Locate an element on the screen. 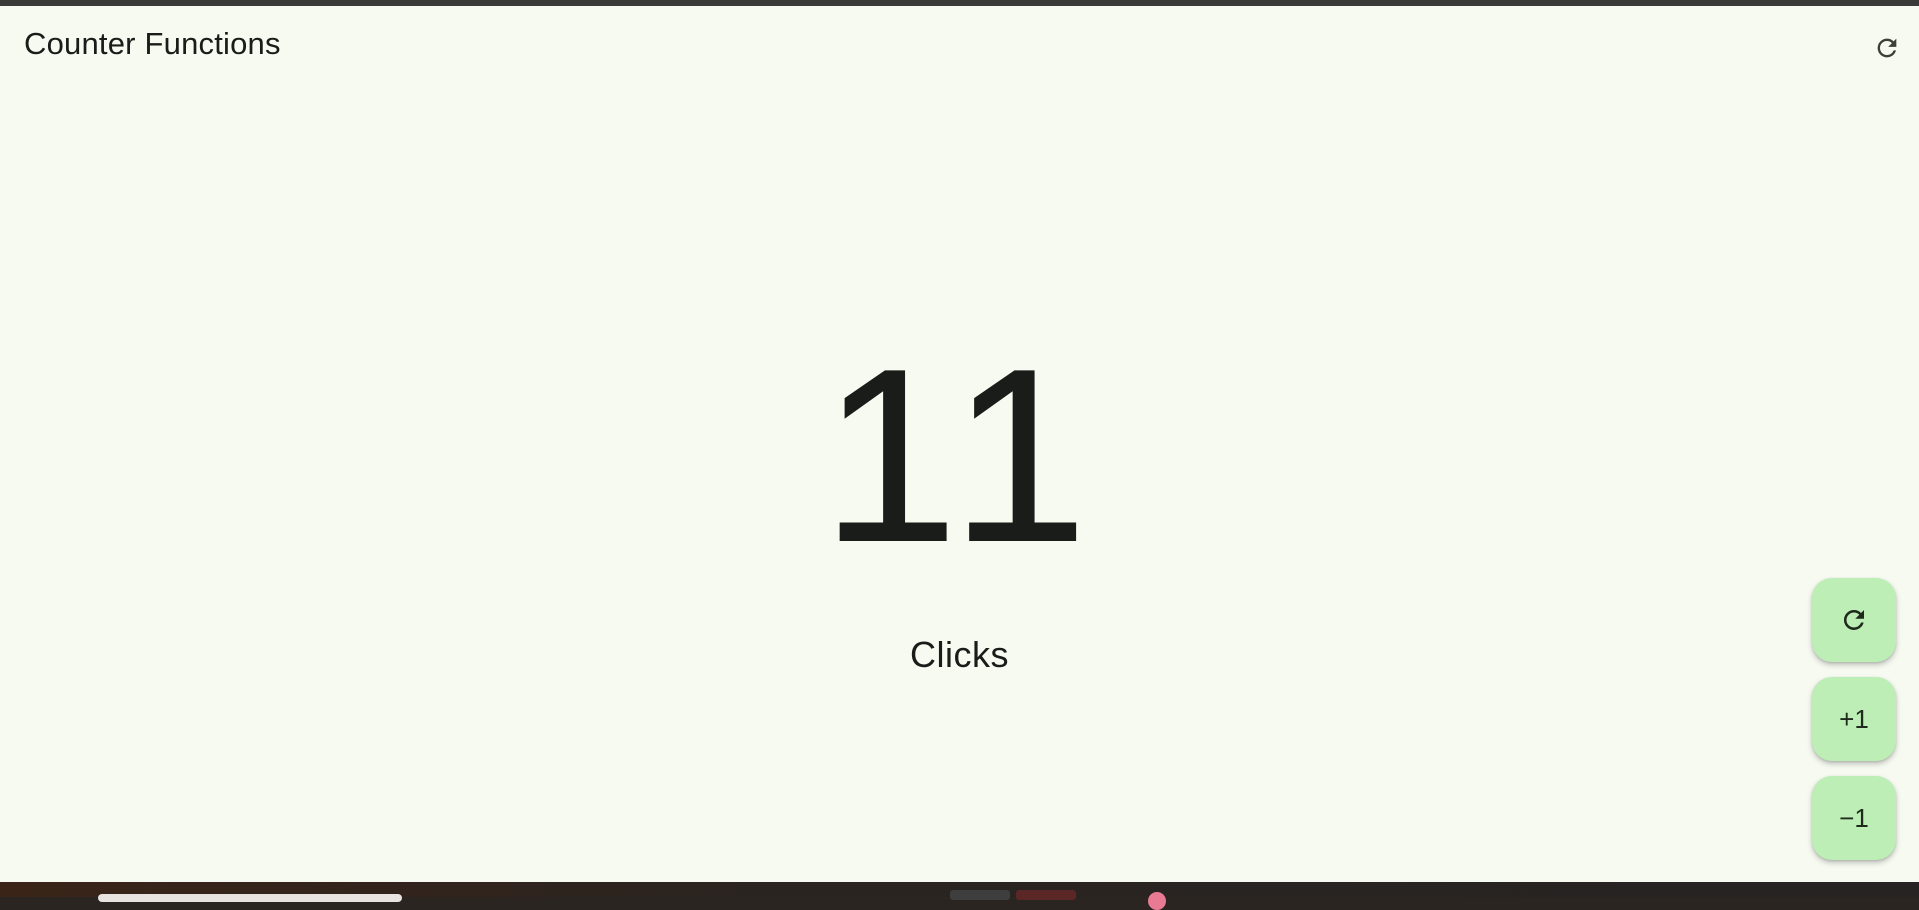 This screenshot has width=1919, height=910. app-bar: Counter Functions is located at coordinates (959, 46).